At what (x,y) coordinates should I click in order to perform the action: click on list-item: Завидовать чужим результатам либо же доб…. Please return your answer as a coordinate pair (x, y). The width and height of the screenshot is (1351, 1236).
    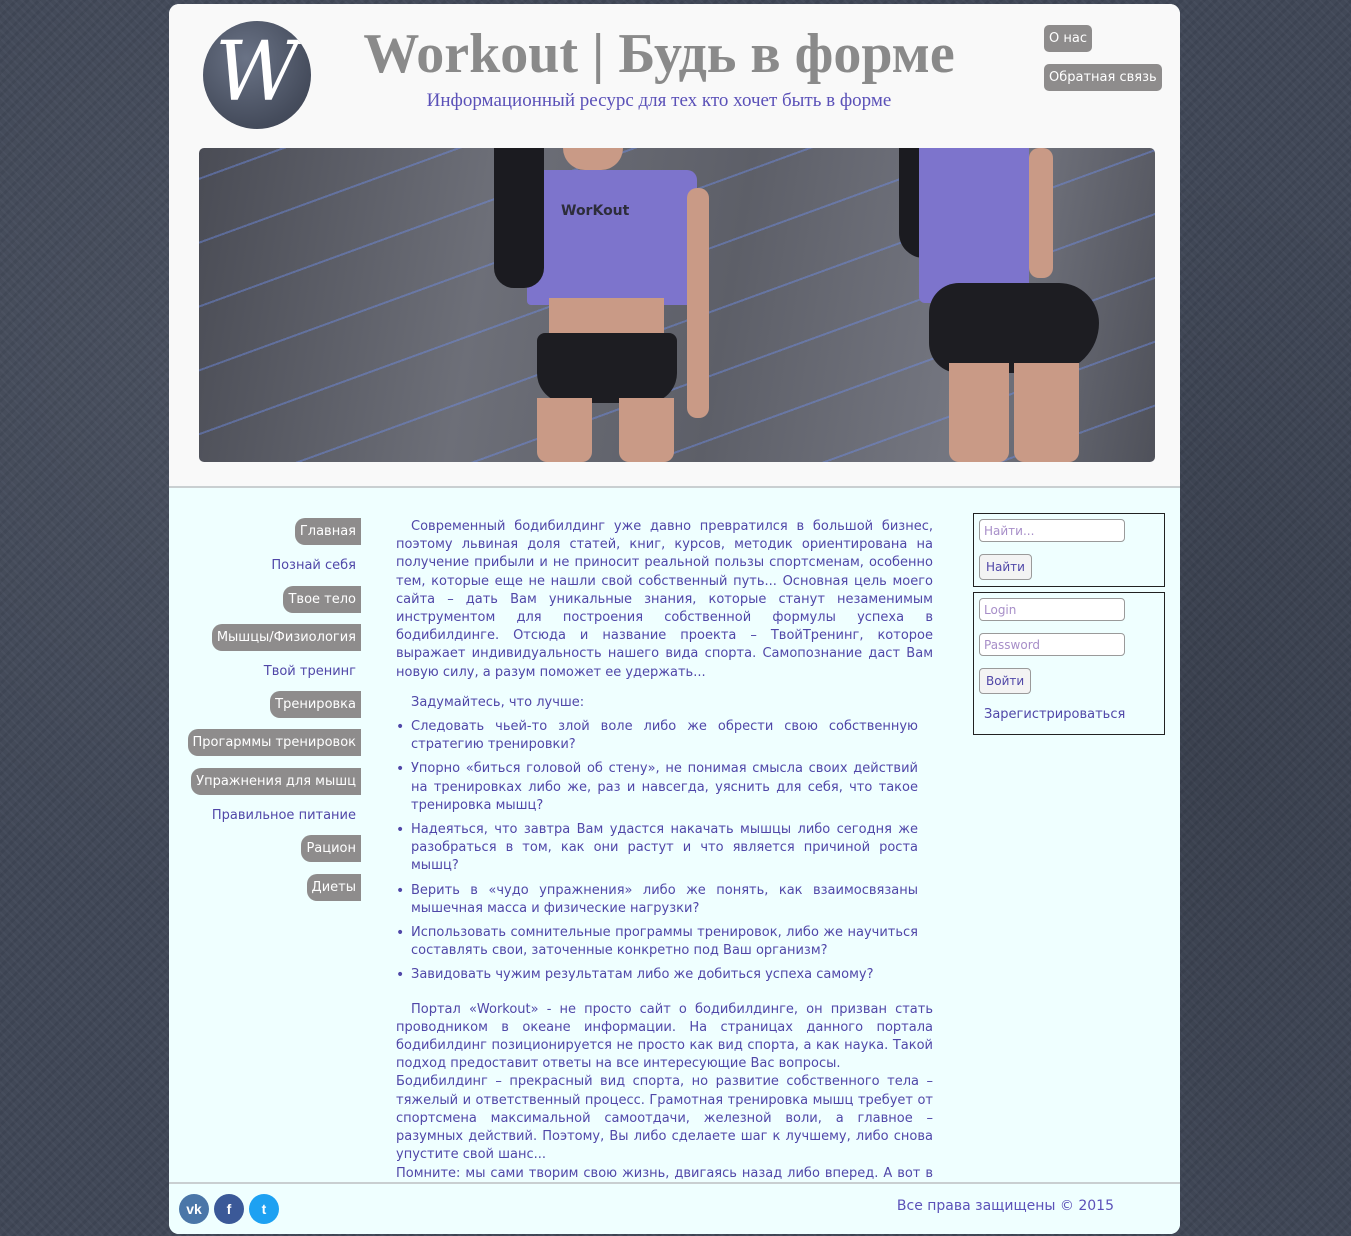
    Looking at the image, I should click on (657, 975).